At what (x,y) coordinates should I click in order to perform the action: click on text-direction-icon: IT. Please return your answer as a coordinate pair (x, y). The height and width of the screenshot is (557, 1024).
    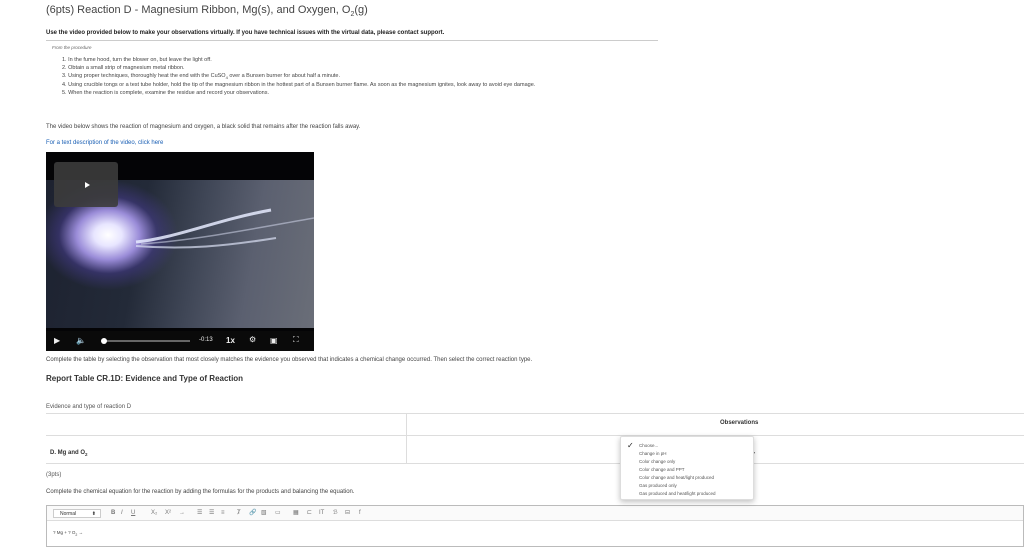
    Looking at the image, I should click on (321, 513).